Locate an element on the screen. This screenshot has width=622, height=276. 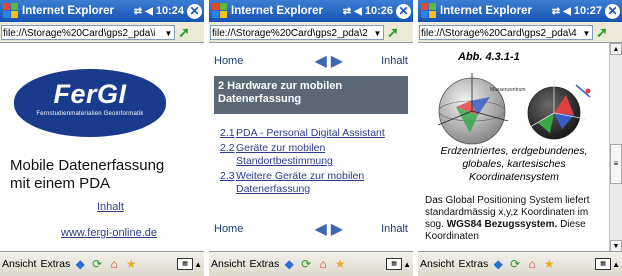
address-input: file://\Storage%20Card\gps2_pda\4 ▼ is located at coordinates (506, 32).